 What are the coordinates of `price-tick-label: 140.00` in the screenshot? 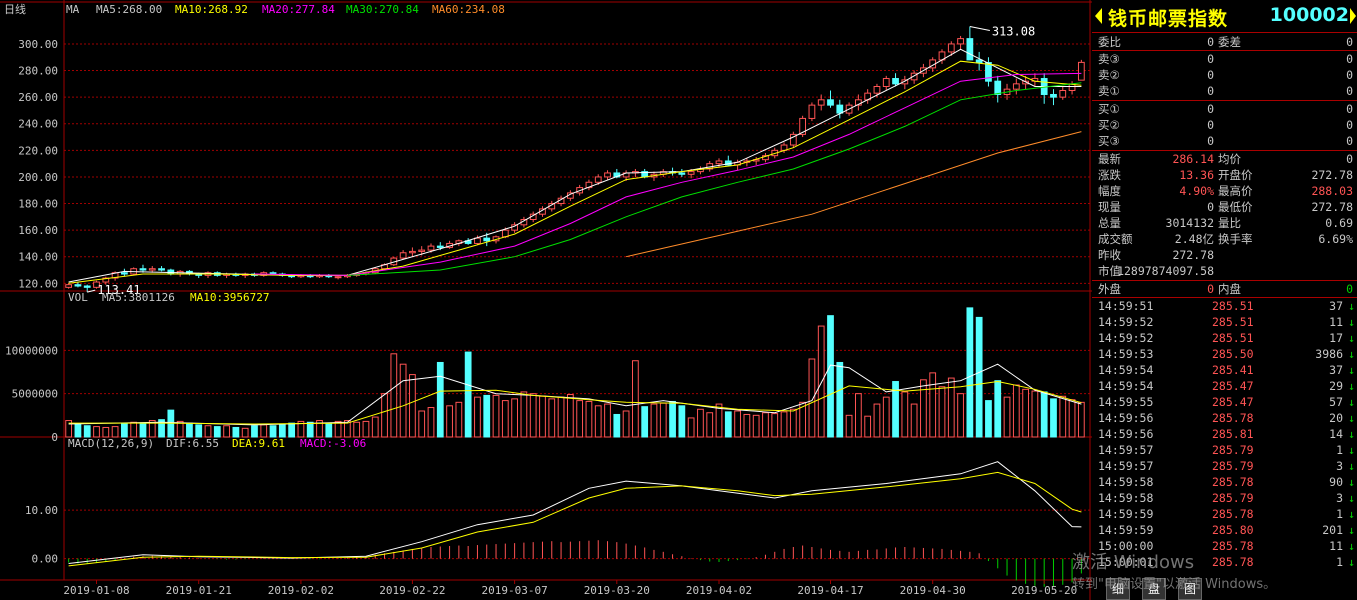 It's located at (38, 257).